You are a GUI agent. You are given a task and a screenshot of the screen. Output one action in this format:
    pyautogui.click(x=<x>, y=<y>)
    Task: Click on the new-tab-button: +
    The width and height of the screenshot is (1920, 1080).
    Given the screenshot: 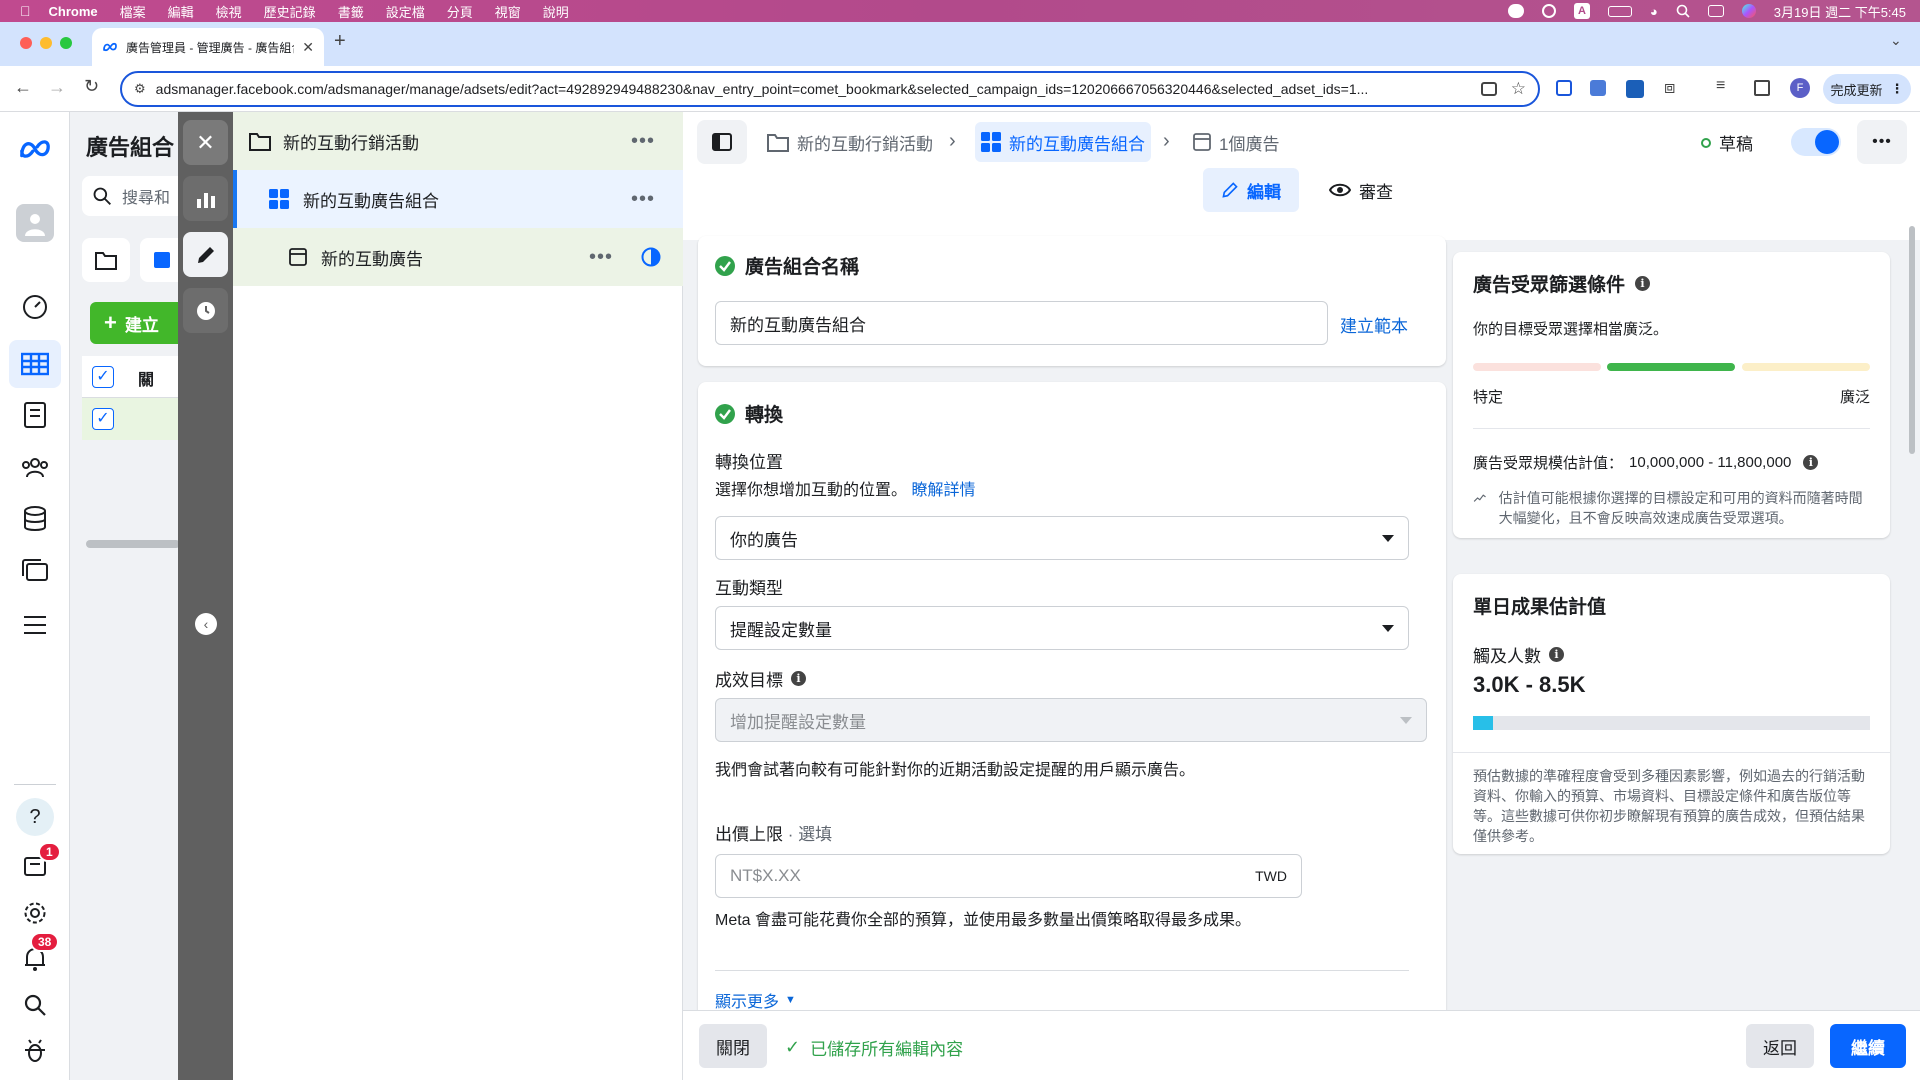 What is the action you would take?
    pyautogui.click(x=340, y=41)
    